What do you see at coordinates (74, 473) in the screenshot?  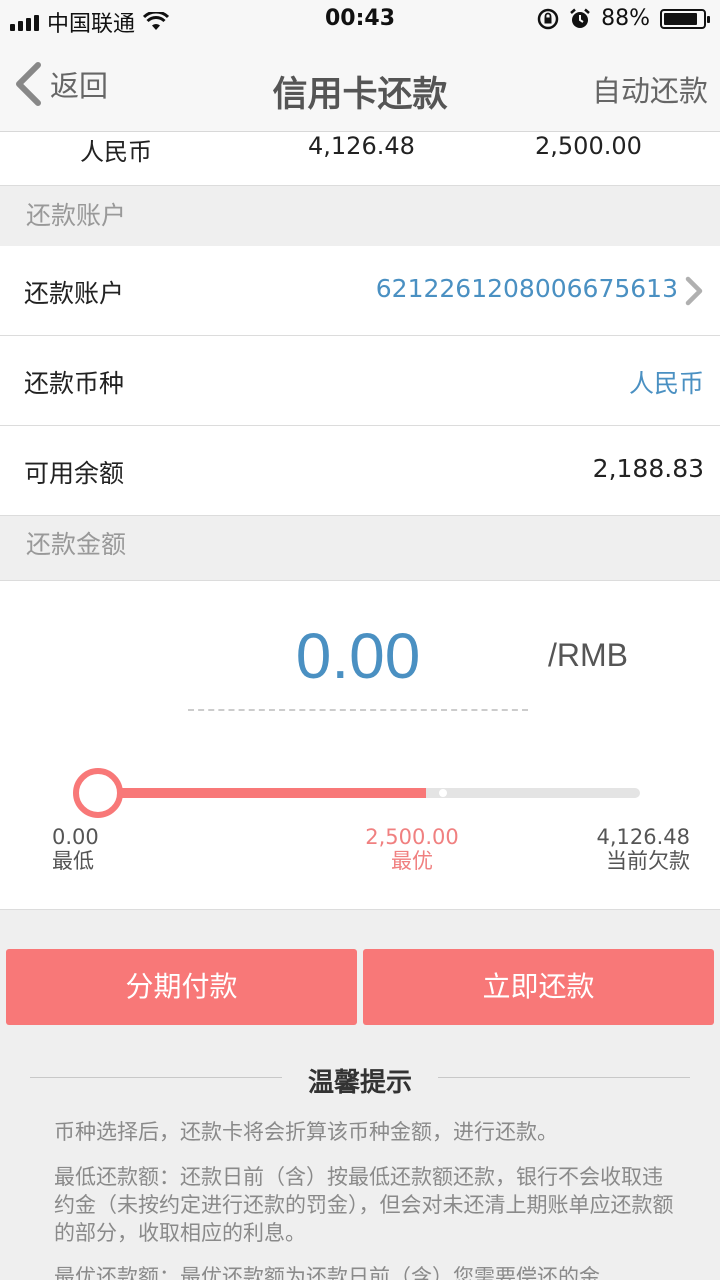 I see `available-balance-label: 可用余额` at bounding box center [74, 473].